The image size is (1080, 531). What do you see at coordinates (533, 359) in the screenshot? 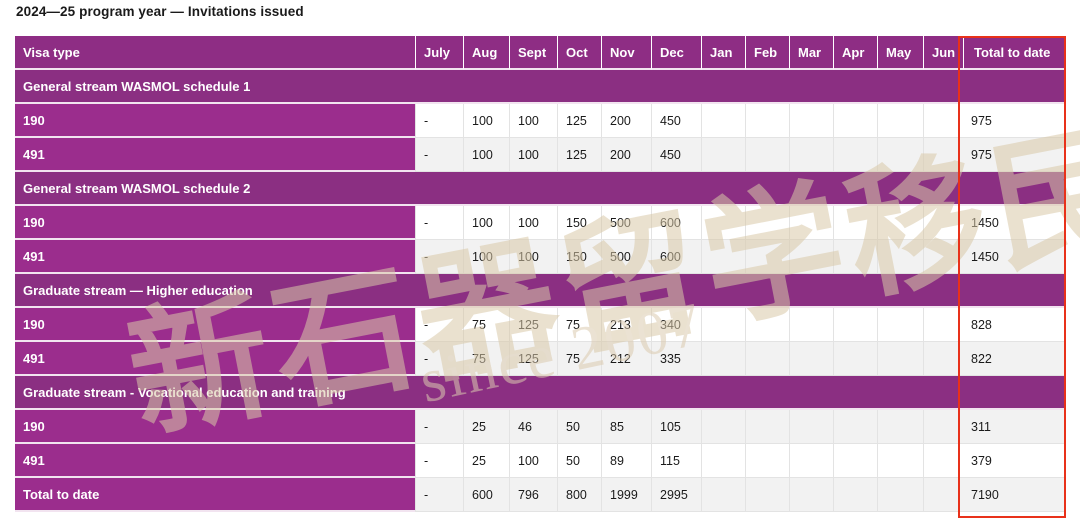
I see `cell-month-value: 125` at bounding box center [533, 359].